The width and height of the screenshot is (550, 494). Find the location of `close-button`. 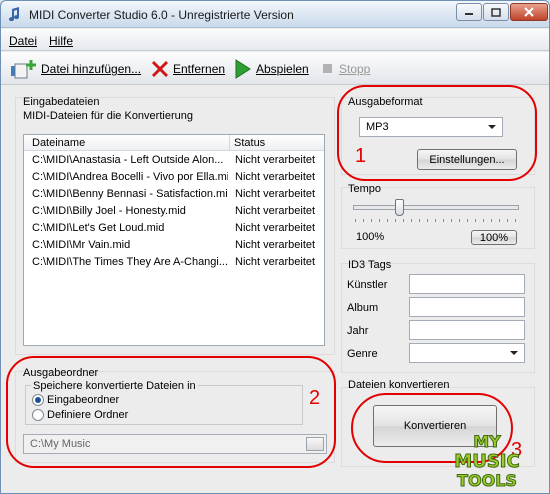

close-button is located at coordinates (529, 12).